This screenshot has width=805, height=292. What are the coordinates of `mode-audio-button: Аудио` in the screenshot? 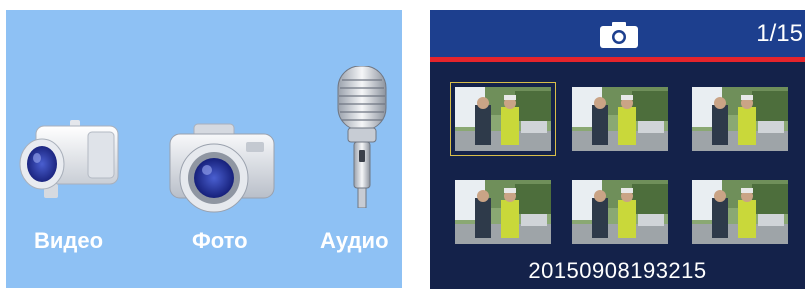 It's located at (359, 149).